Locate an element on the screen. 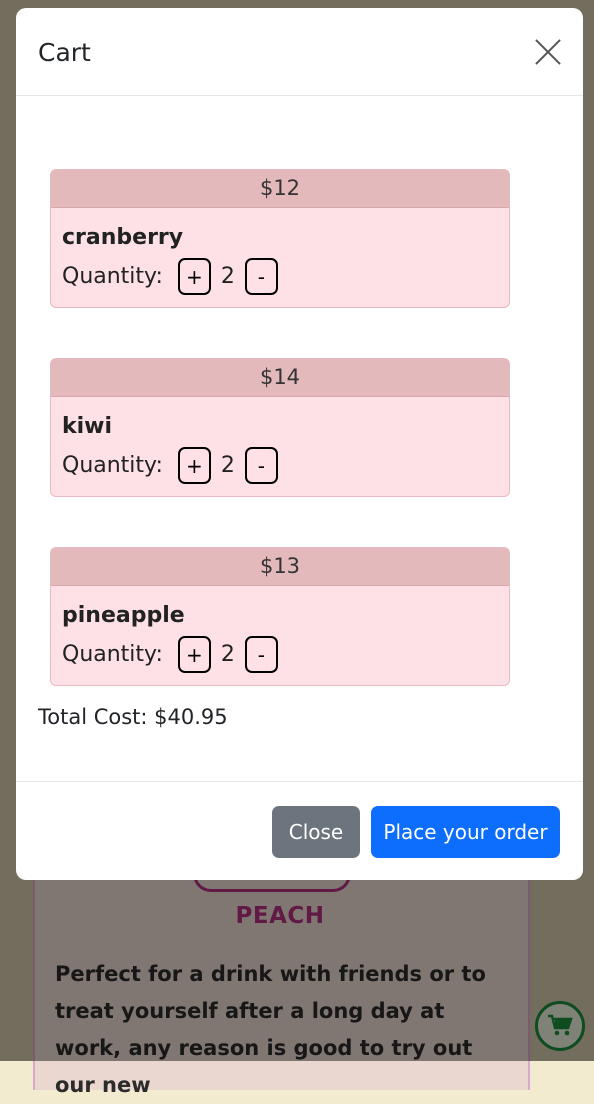 The image size is (594, 1104). cart-item: $13 pineapple Quantity: + 2 - is located at coordinates (280, 616).